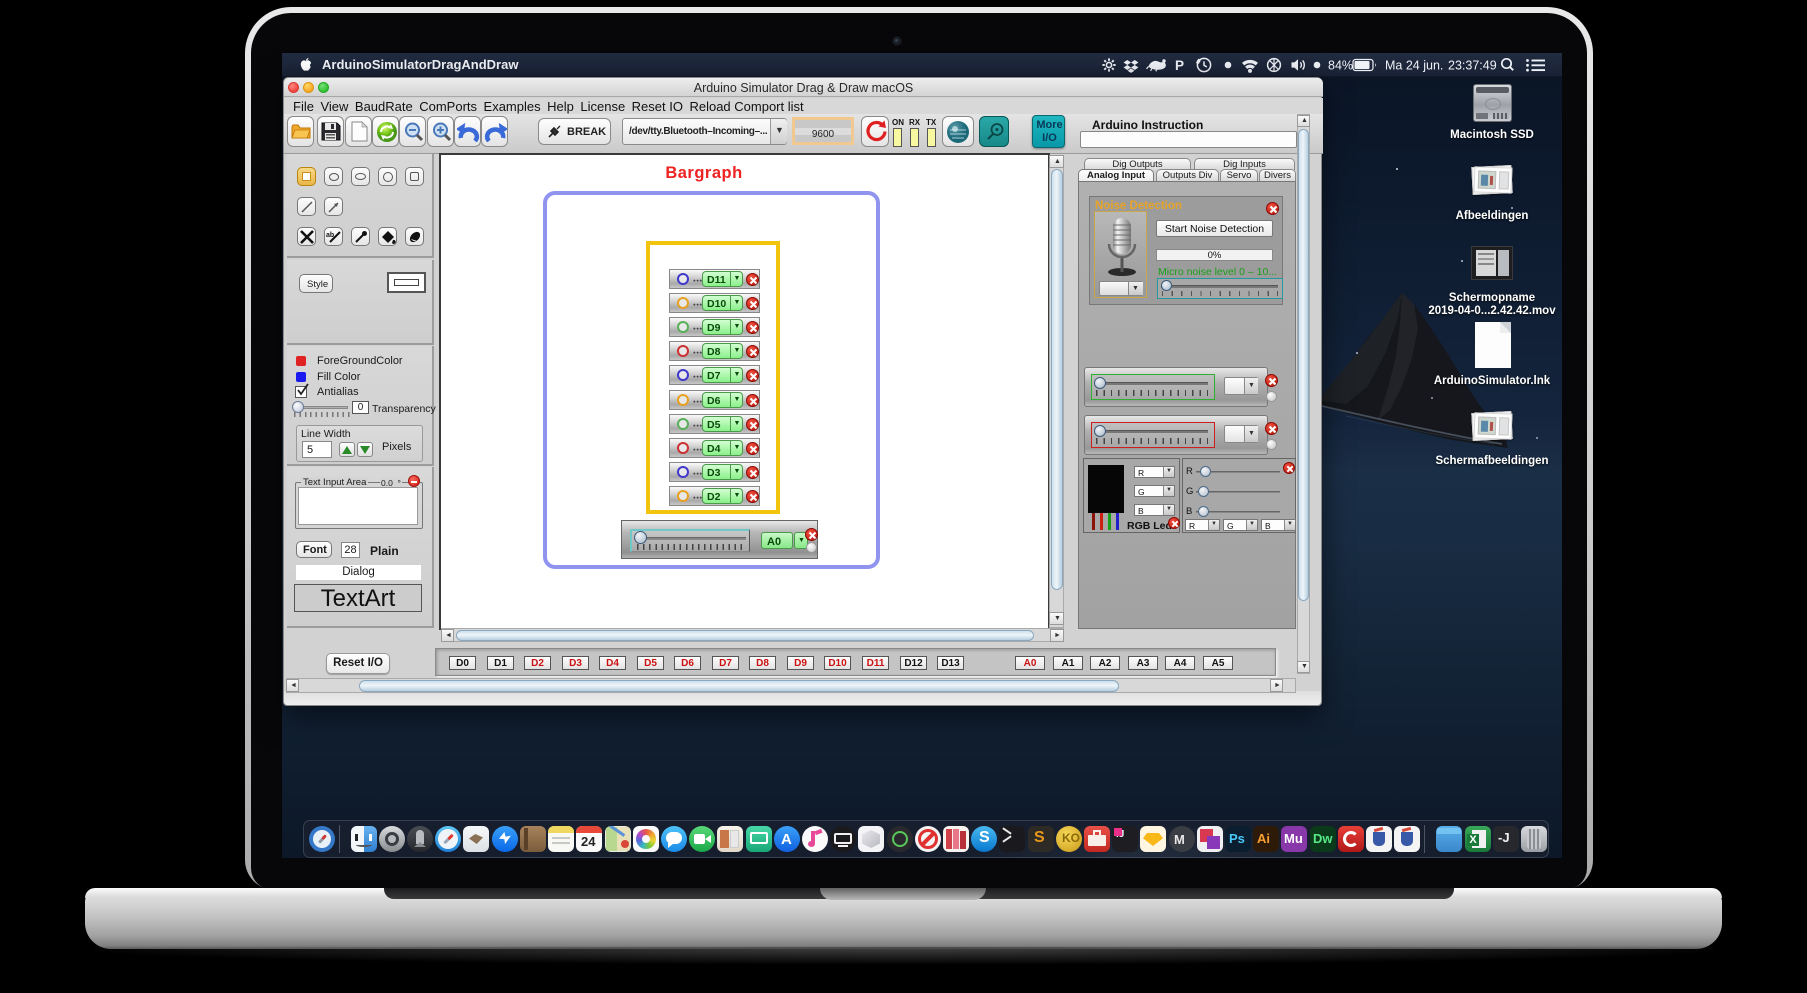  Describe the element at coordinates (1472, 66) in the screenshot. I see `svg-text: 23:37:49` at that location.